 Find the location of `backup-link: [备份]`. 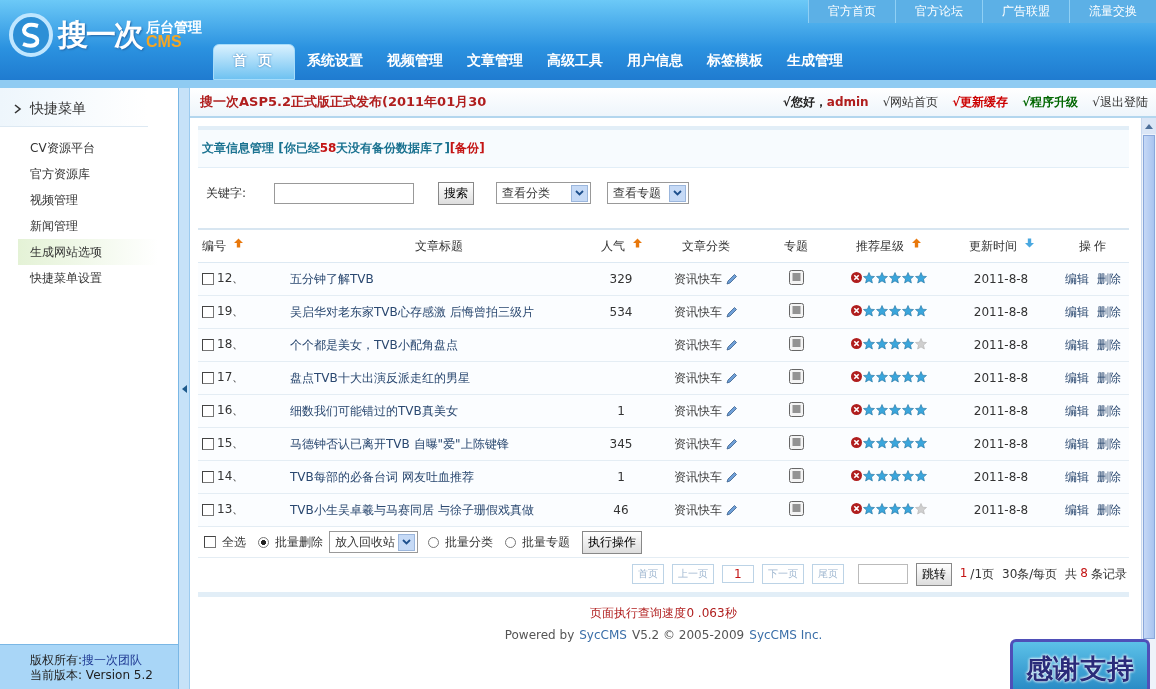

backup-link: [备份] is located at coordinates (467, 148).